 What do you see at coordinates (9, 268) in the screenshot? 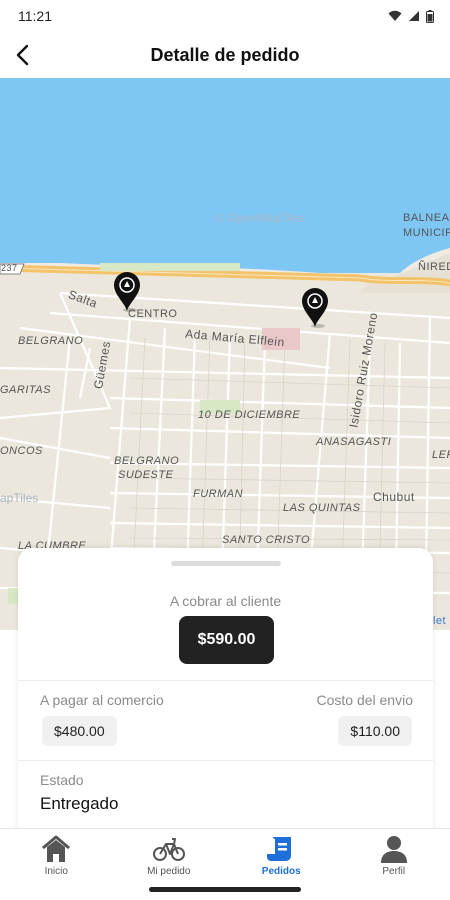
I see `map-road-shield: 237` at bounding box center [9, 268].